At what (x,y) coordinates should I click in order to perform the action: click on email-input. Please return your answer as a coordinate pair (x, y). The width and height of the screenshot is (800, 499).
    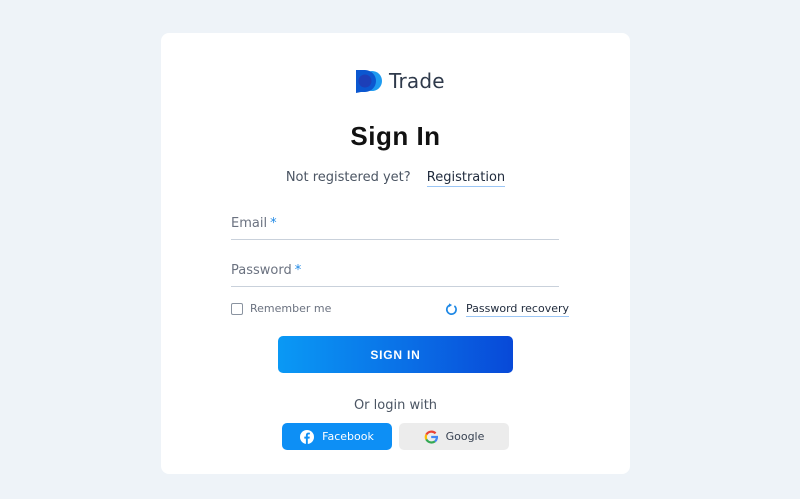
    Looking at the image, I should click on (395, 222).